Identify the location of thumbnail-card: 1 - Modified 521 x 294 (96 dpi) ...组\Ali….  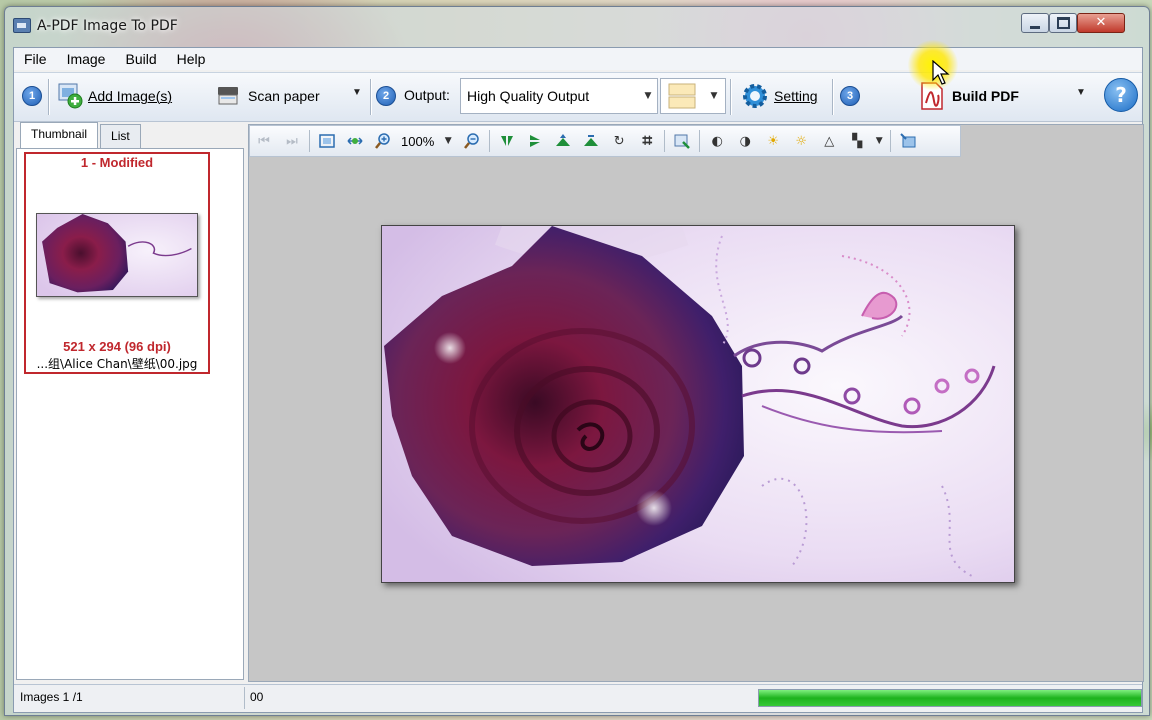
(117, 263).